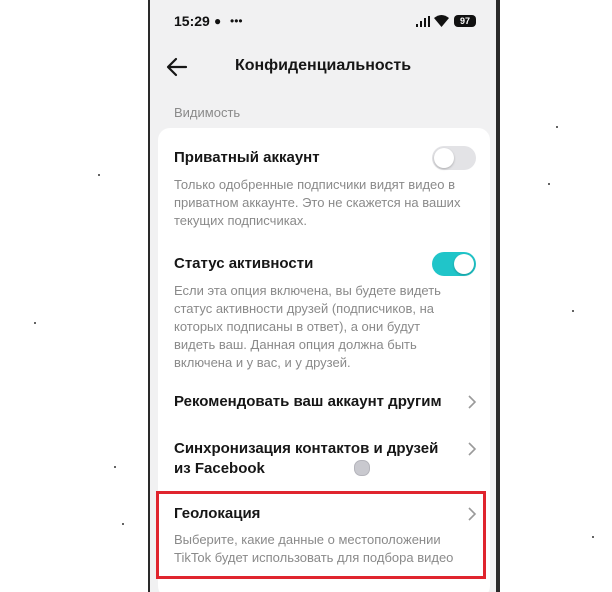 The image size is (612, 592). Describe the element at coordinates (465, 21) in the screenshot. I see `battery-icon: 97` at that location.